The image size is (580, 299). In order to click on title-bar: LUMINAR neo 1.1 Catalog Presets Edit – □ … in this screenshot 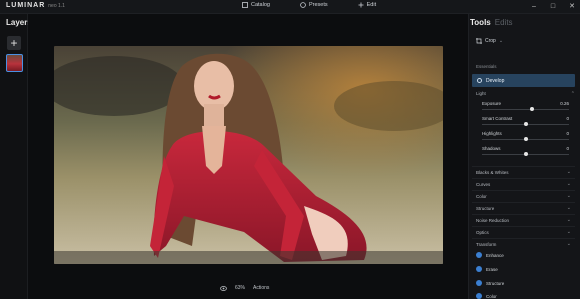, I will do `click(290, 7)`.